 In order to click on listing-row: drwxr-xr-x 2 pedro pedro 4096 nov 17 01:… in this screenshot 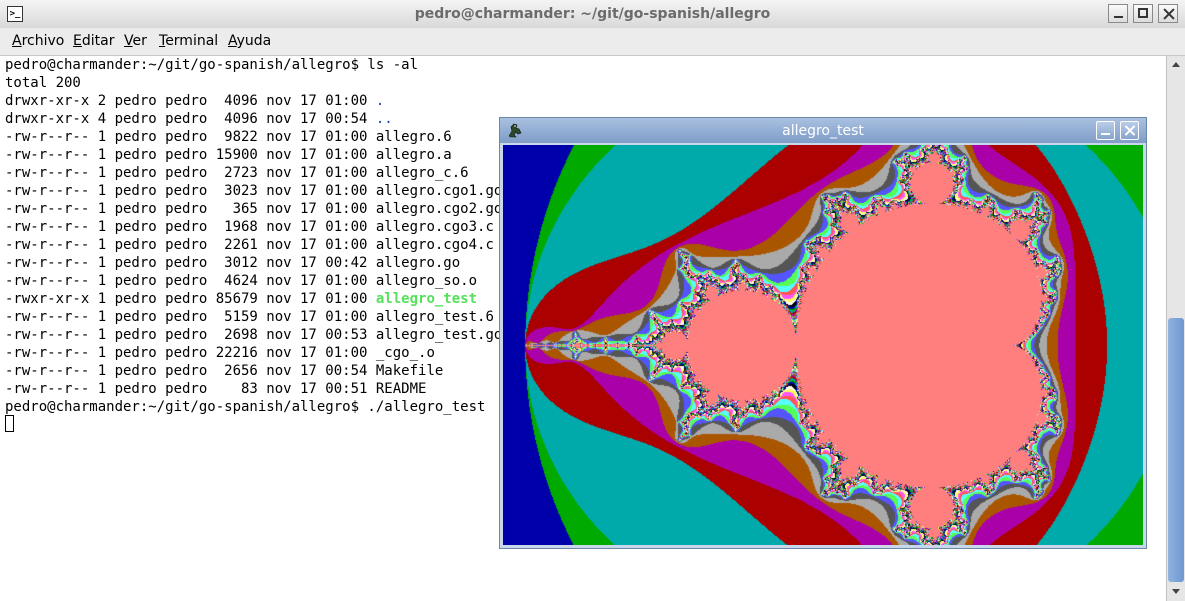, I will do `click(194, 101)`.